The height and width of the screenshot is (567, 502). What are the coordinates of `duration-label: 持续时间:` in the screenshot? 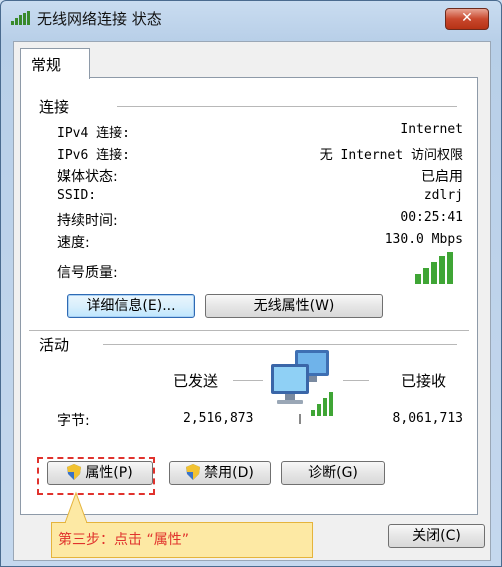 It's located at (87, 221).